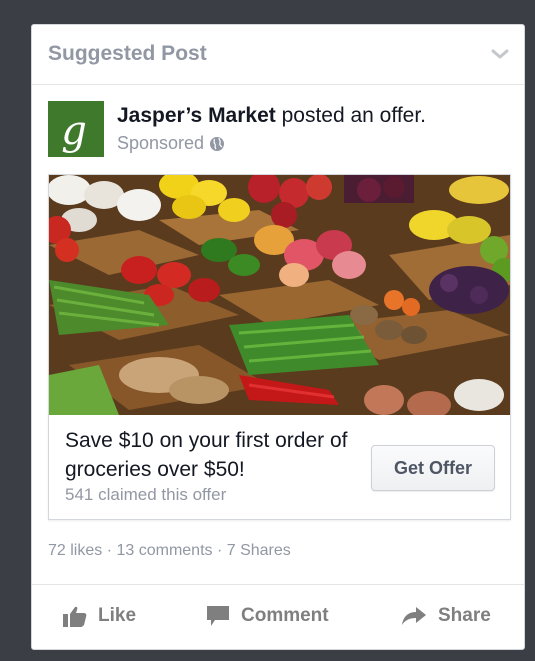  Describe the element at coordinates (285, 615) in the screenshot. I see `comment-label: Comment` at that location.